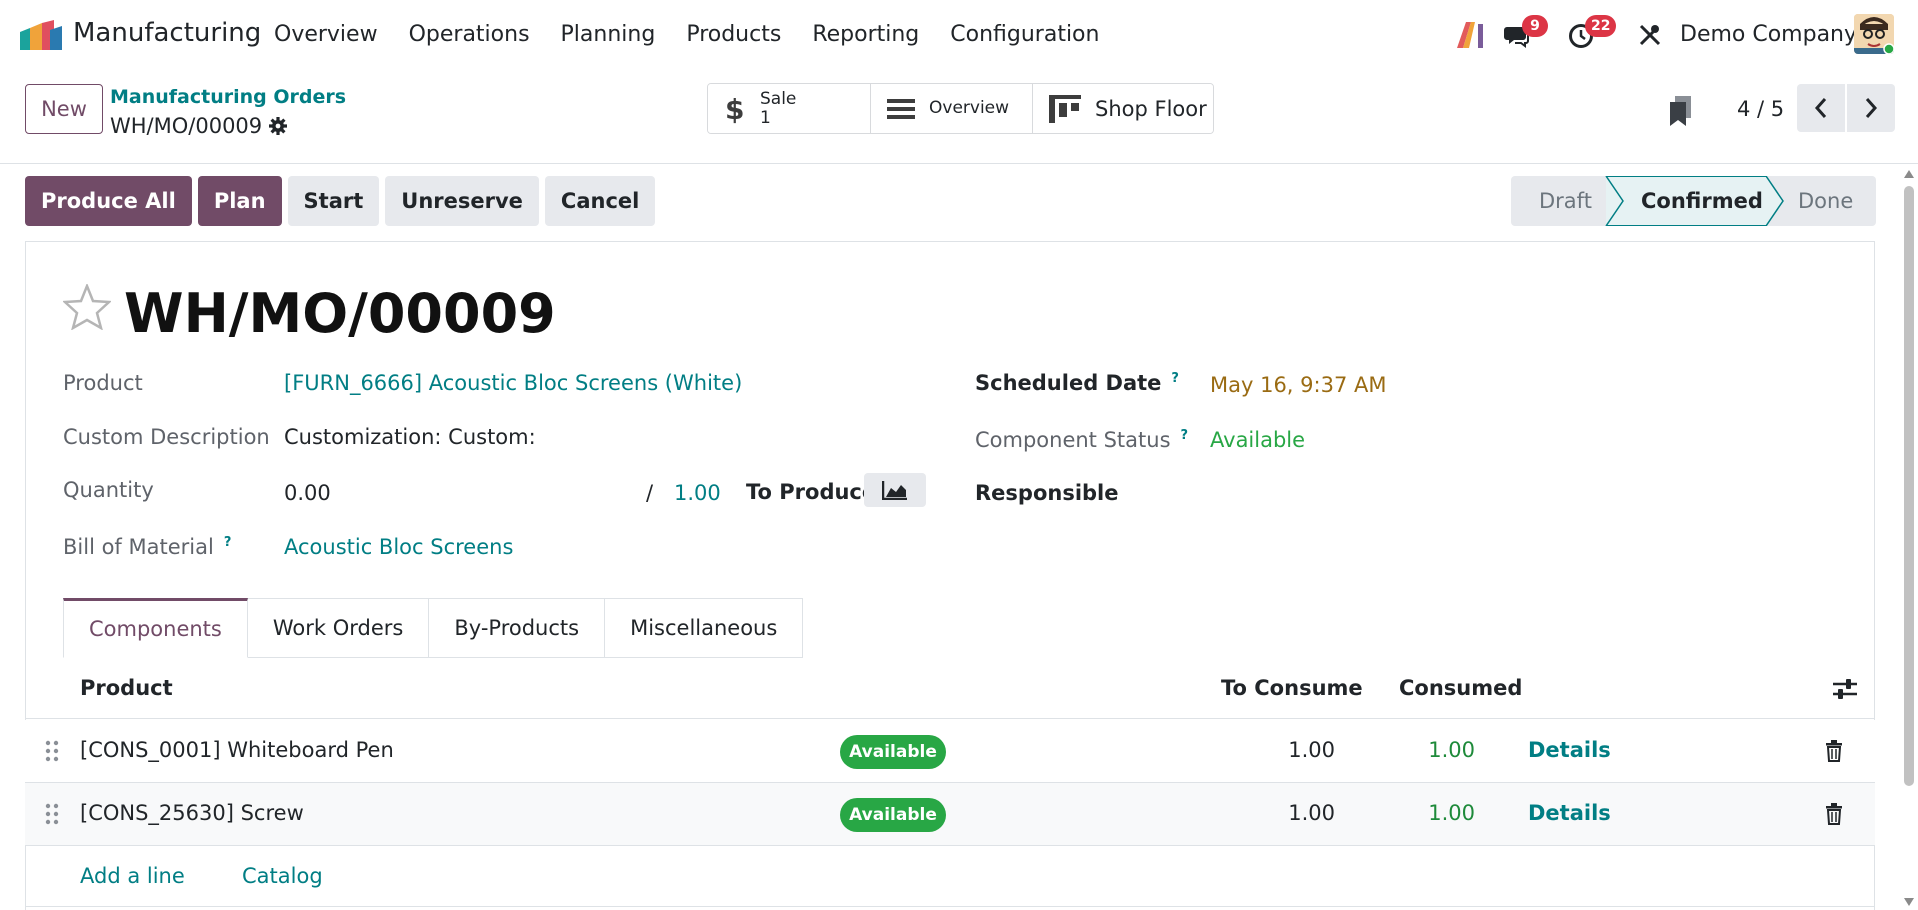 This screenshot has width=1918, height=910. Describe the element at coordinates (517, 628) in the screenshot. I see `tab-by-products: By-Products` at that location.